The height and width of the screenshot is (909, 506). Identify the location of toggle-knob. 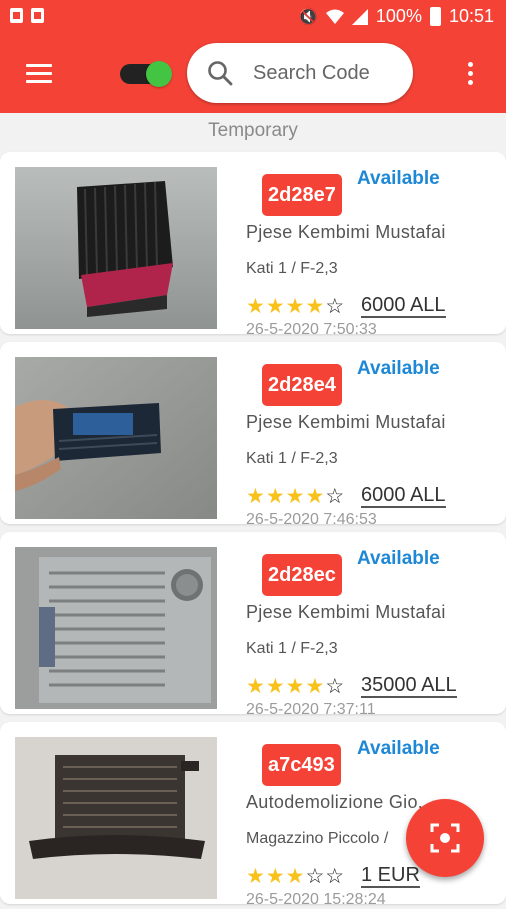
(159, 74).